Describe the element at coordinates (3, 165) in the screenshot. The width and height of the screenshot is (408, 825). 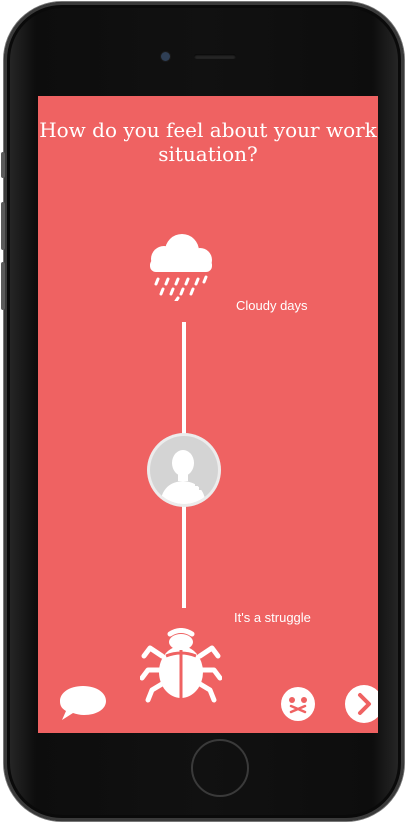
I see `mute-switch` at that location.